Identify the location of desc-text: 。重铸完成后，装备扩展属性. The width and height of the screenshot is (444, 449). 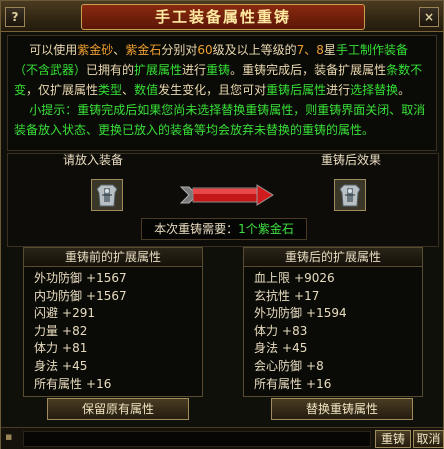
(308, 70).